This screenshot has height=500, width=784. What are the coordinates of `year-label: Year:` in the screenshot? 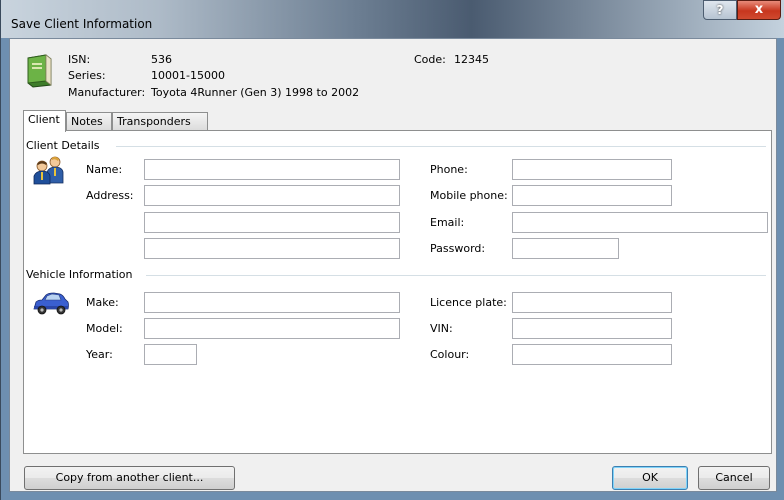 It's located at (99, 354).